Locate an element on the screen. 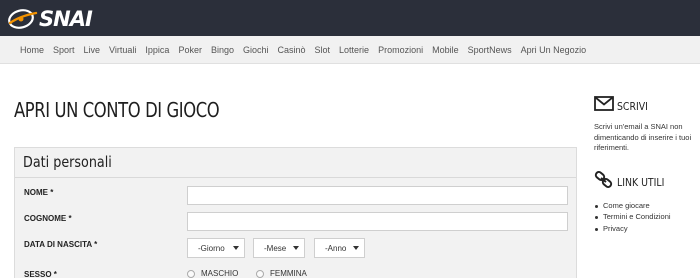 Image resolution: width=700 pixels, height=278 pixels. snai-logo: SNAI is located at coordinates (76, 18).